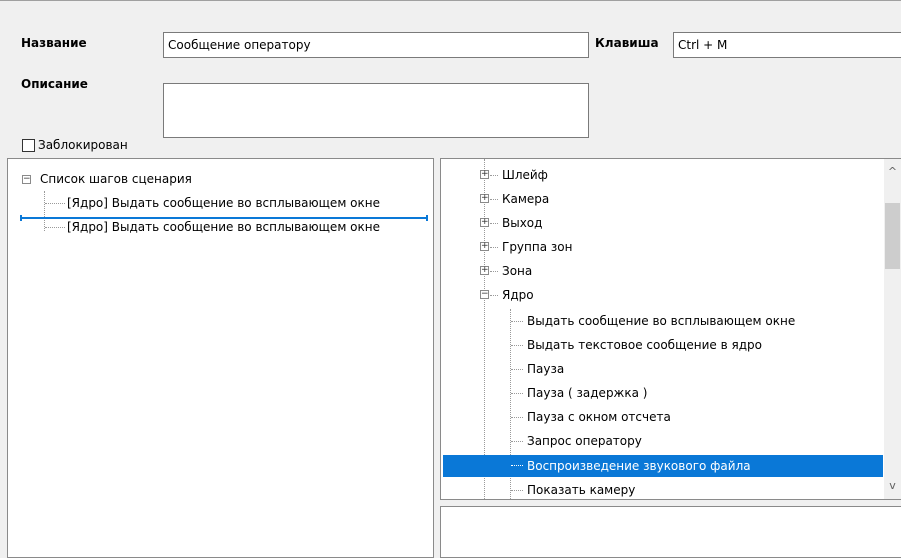 Image resolution: width=901 pixels, height=558 pixels. What do you see at coordinates (787, 45) in the screenshot?
I see `hotkey-input: Ctrl + M` at bounding box center [787, 45].